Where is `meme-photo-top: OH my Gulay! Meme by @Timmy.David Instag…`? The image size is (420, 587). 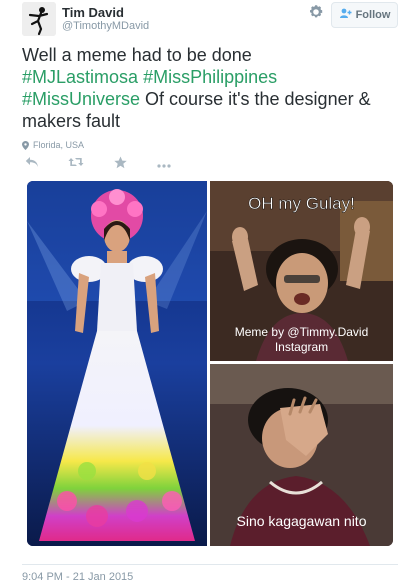 meme-photo-top: OH my Gulay! Meme by @Timmy.David Instag… is located at coordinates (301, 271).